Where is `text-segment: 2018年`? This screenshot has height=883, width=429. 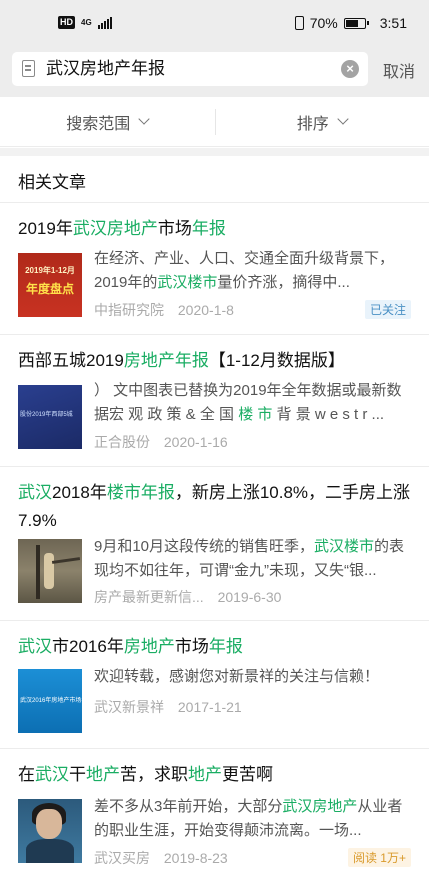 text-segment: 2018年 is located at coordinates (79, 492).